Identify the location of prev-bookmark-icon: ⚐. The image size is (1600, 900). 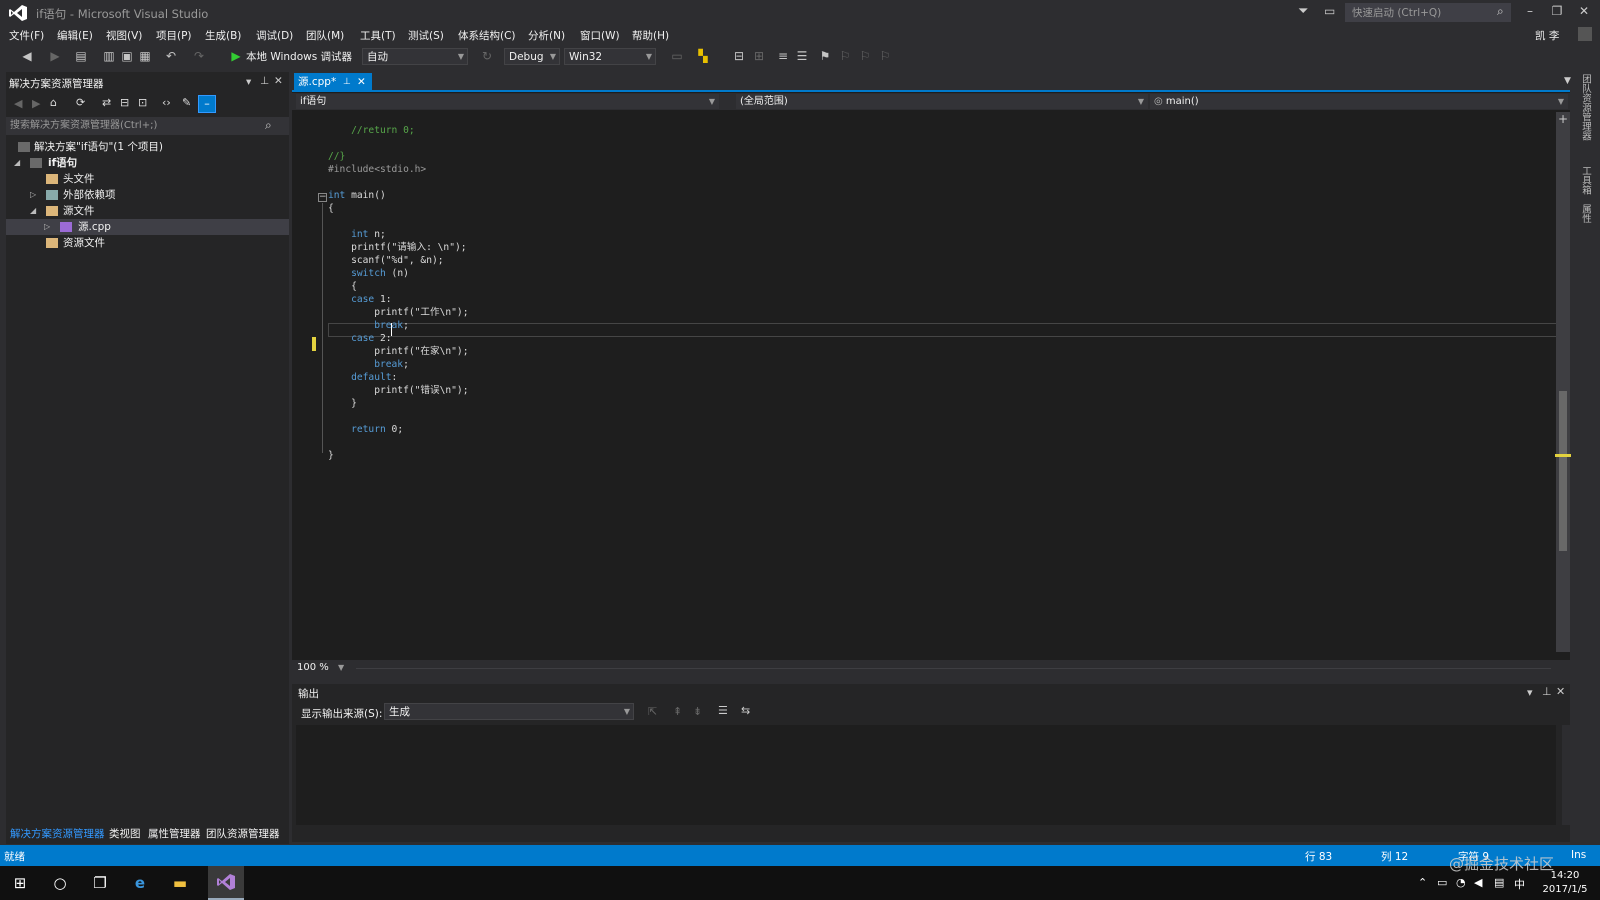
(845, 56).